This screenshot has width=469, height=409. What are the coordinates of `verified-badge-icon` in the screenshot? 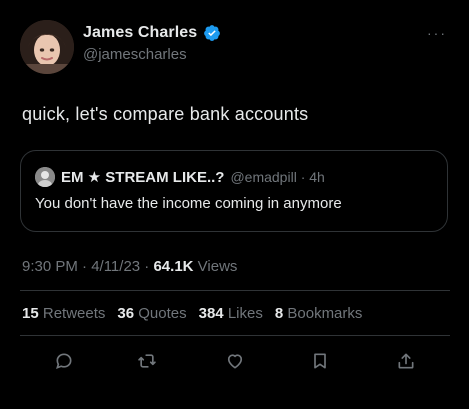 It's located at (212, 33).